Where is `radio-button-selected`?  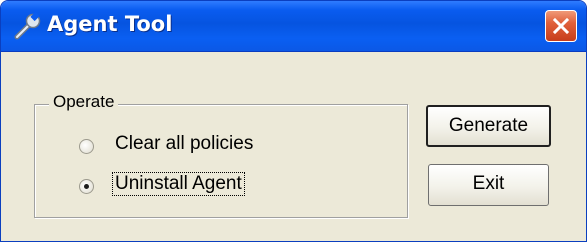
radio-button-selected is located at coordinates (86, 186).